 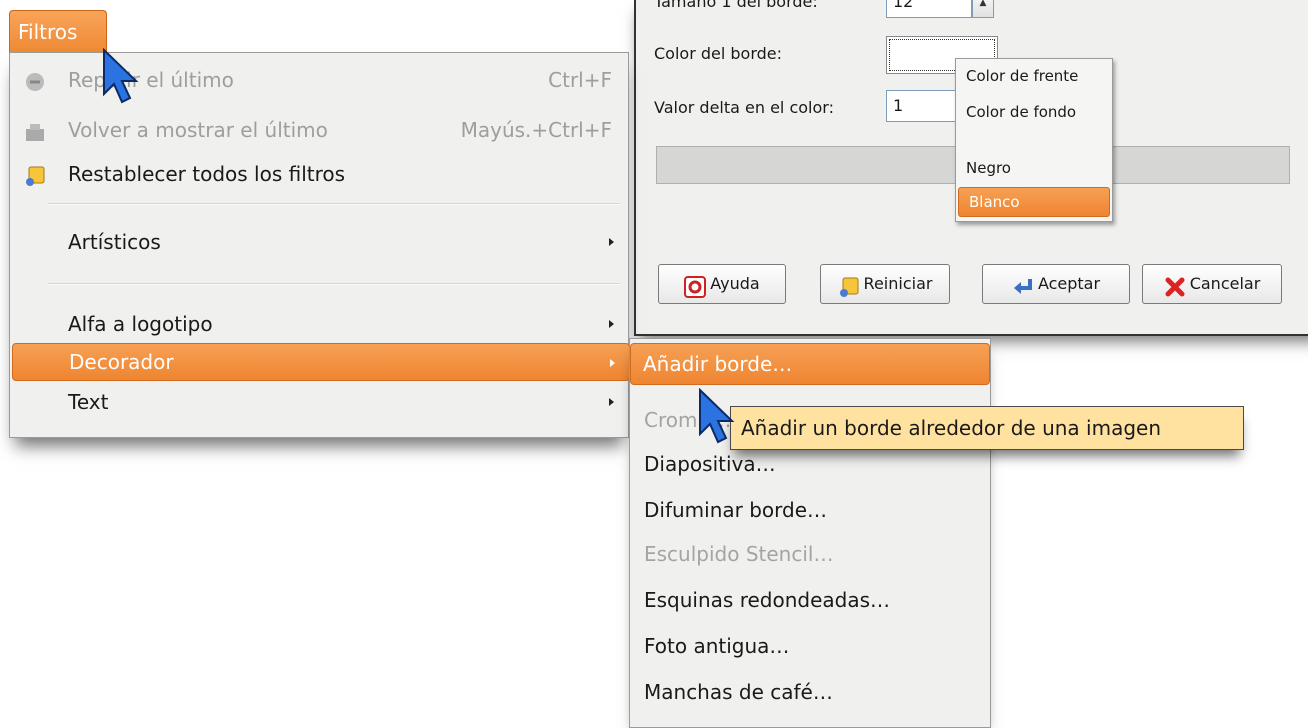 I want to click on cancel-button: Cancelar, so click(x=1212, y=284).